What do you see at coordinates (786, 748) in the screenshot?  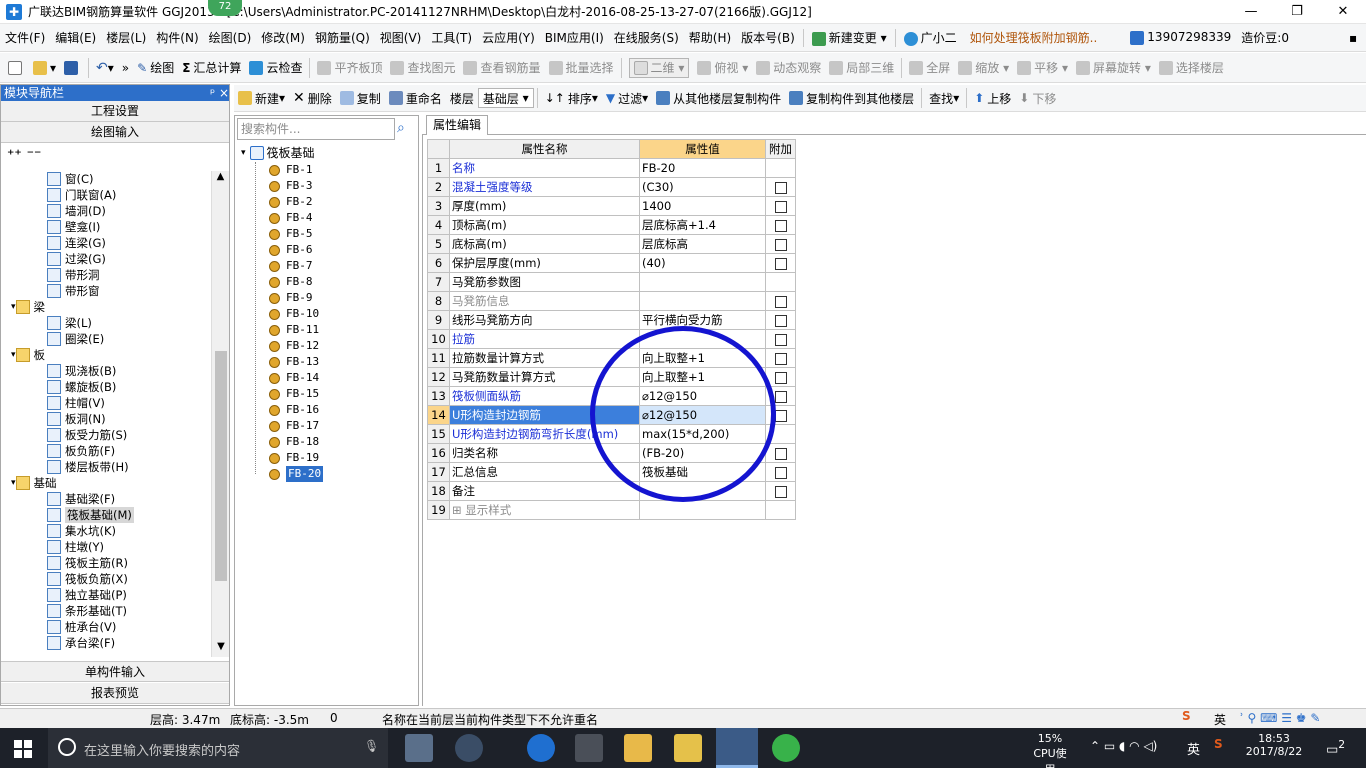 I see `browser-360-icon` at bounding box center [786, 748].